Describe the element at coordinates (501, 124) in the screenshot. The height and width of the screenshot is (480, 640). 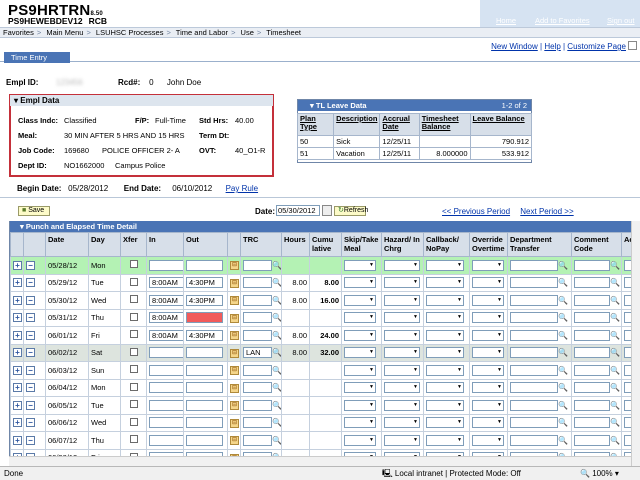
I see `col-leave-balance: Leave Balance` at that location.